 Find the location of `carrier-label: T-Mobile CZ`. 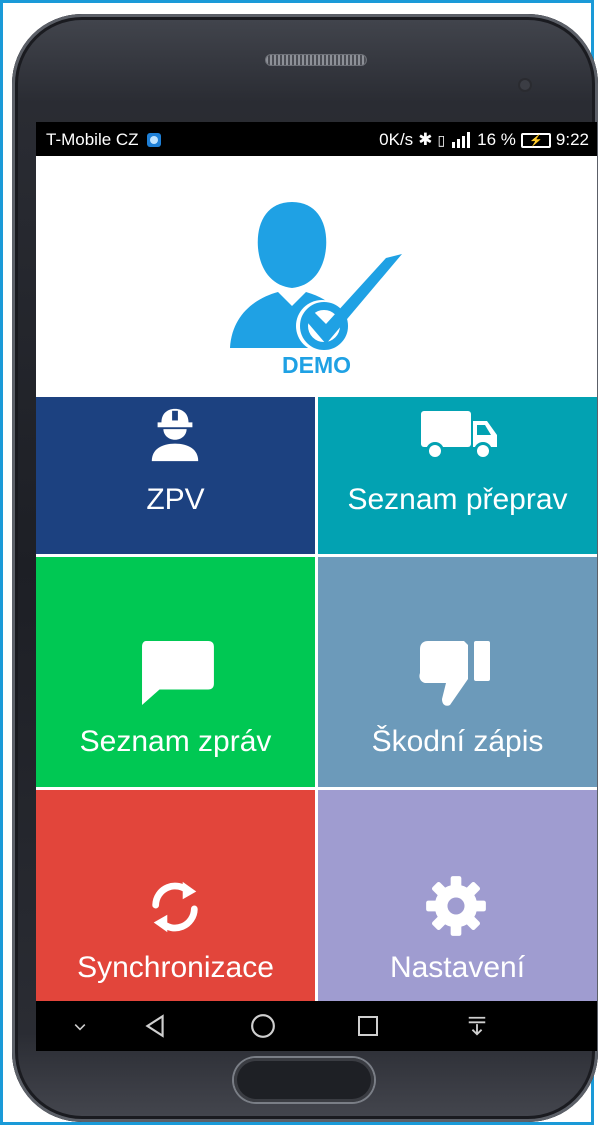

carrier-label: T-Mobile CZ is located at coordinates (92, 139).